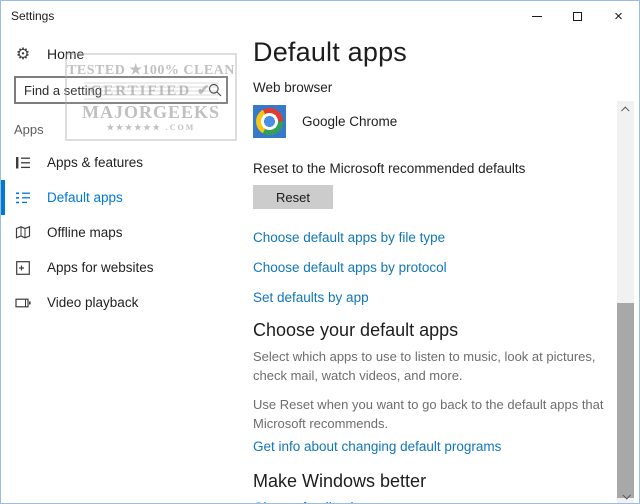  I want to click on offline-maps-icon, so click(23, 233).